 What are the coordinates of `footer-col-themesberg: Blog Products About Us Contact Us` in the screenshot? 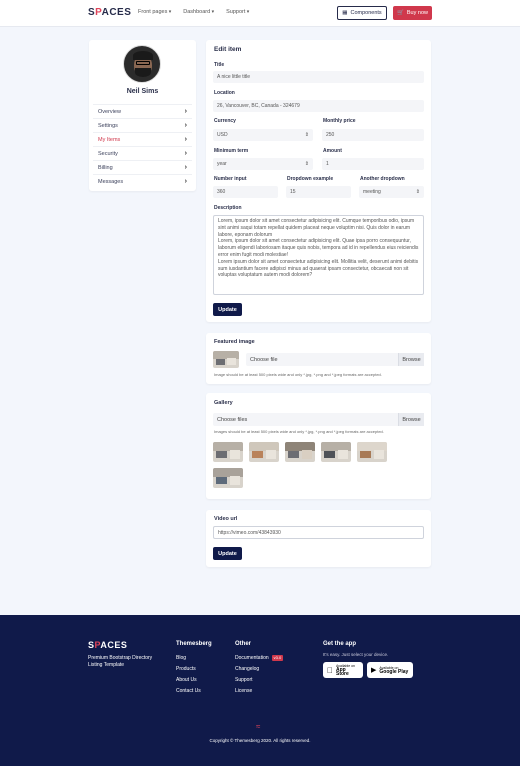 It's located at (188, 675).